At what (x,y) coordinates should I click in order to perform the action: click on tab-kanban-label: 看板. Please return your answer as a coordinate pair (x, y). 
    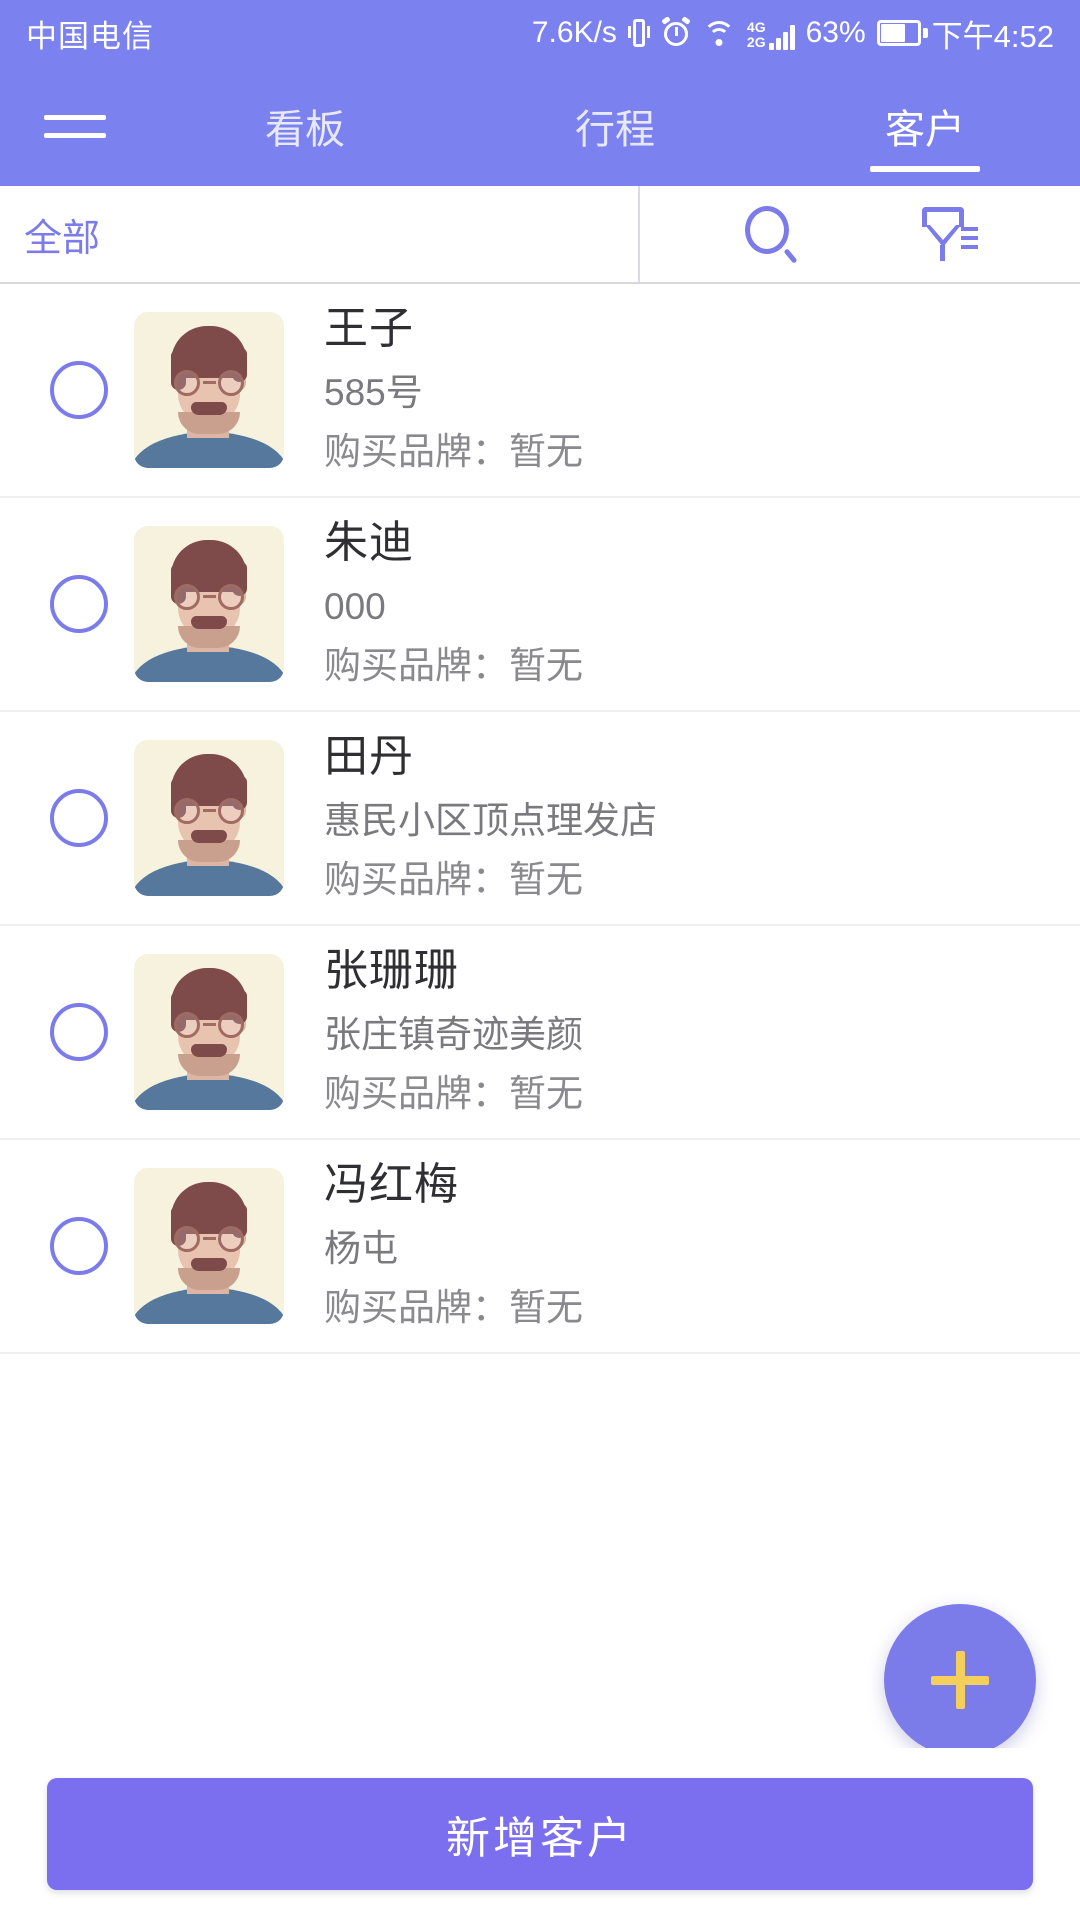
    Looking at the image, I should click on (305, 130).